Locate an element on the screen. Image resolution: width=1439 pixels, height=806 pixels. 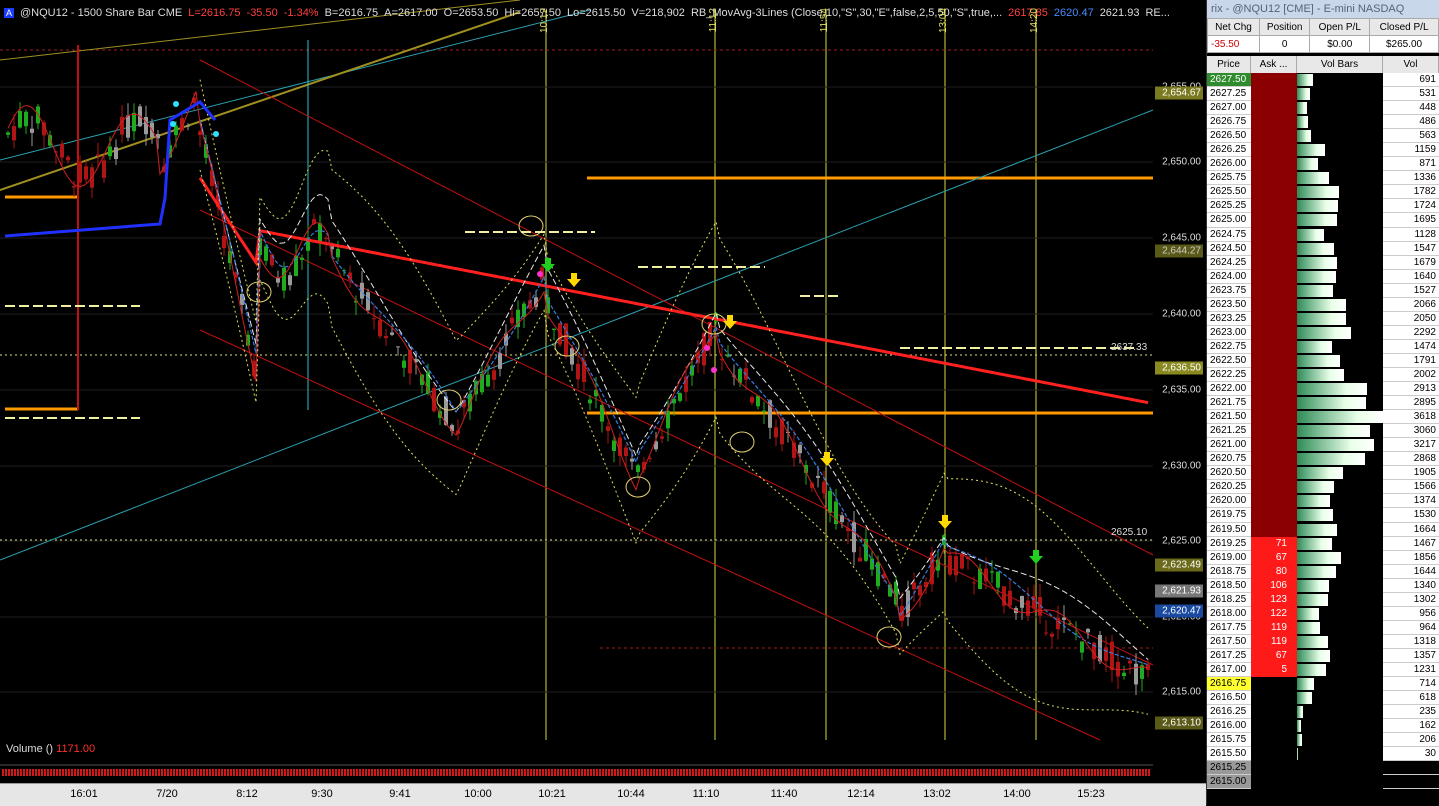
dom-row: 2626.00 871 is located at coordinates (1323, 164).